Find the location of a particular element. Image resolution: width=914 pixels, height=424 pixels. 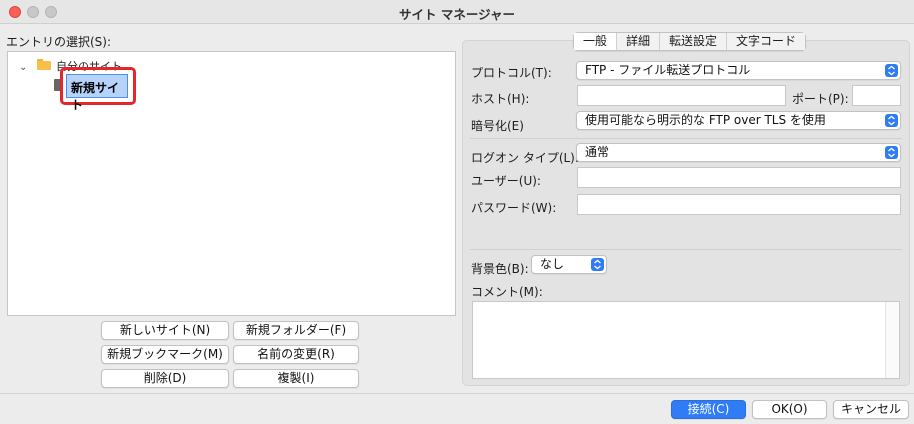

logon-type-value: 通常 is located at coordinates (597, 152).